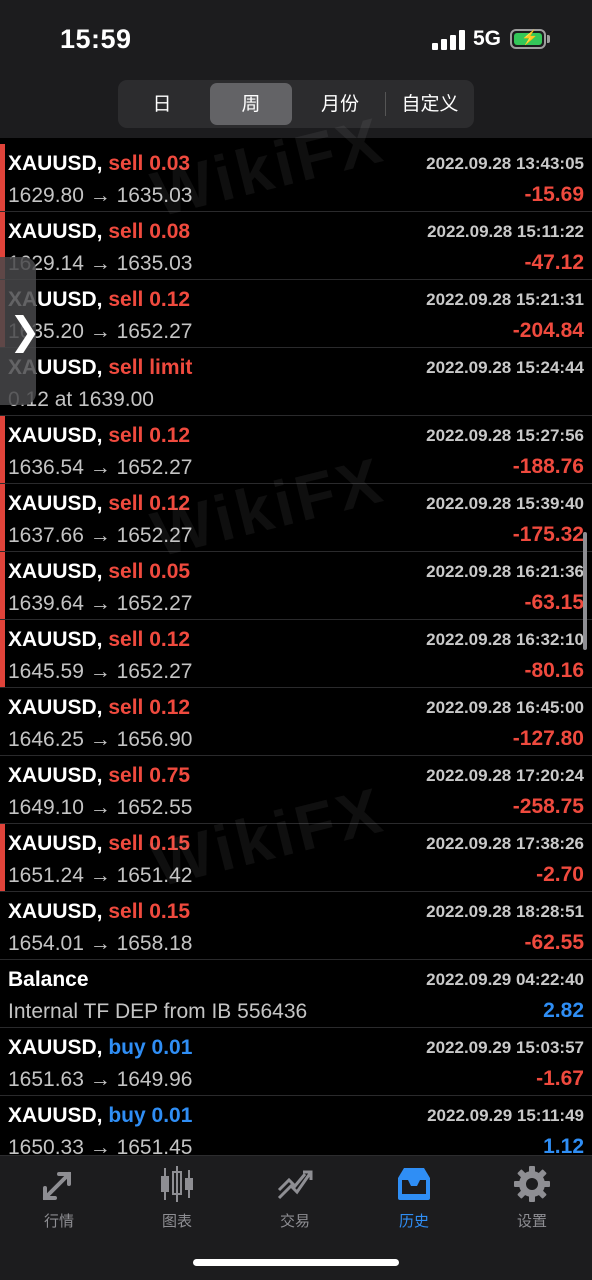  Describe the element at coordinates (505, 367) in the screenshot. I see `row-datetime: 2022.09.28 15:24:44` at that location.